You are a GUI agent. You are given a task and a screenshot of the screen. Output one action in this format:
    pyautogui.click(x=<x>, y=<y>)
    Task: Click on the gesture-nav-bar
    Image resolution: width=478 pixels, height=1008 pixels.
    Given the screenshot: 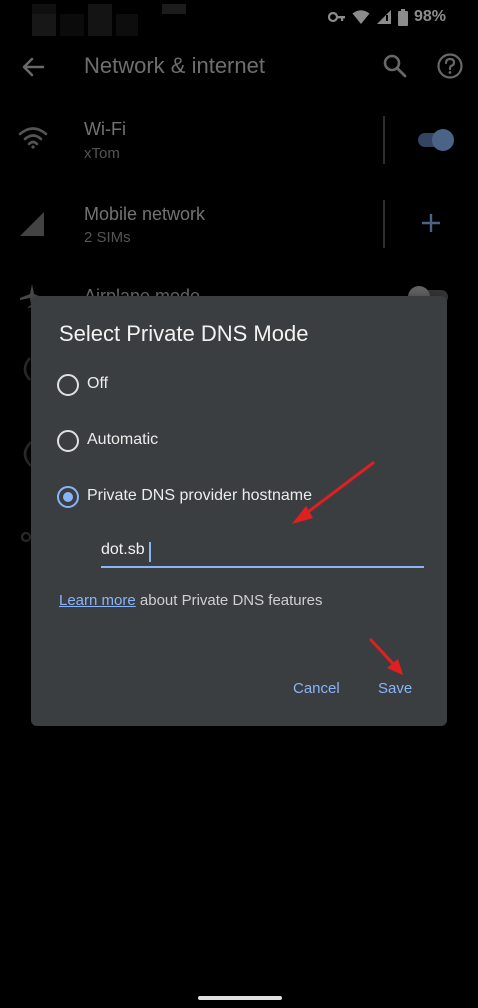 What is the action you would take?
    pyautogui.click(x=240, y=998)
    